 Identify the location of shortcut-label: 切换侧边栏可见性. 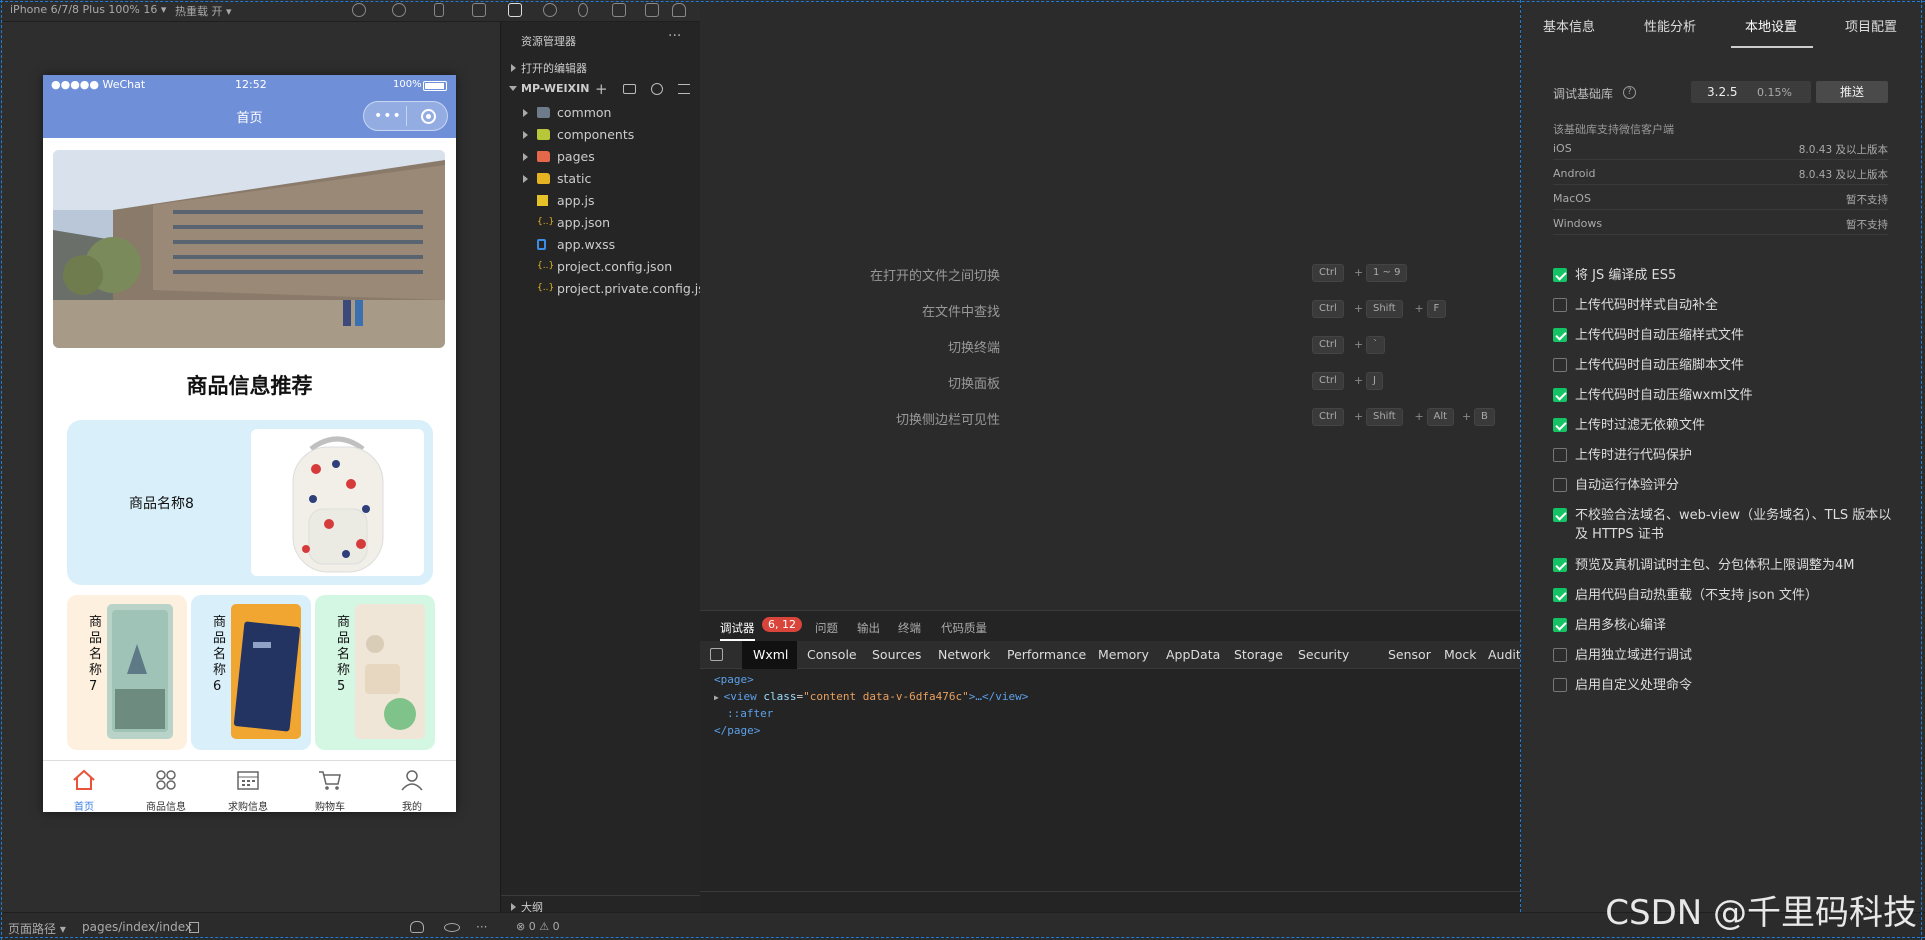
(947, 420).